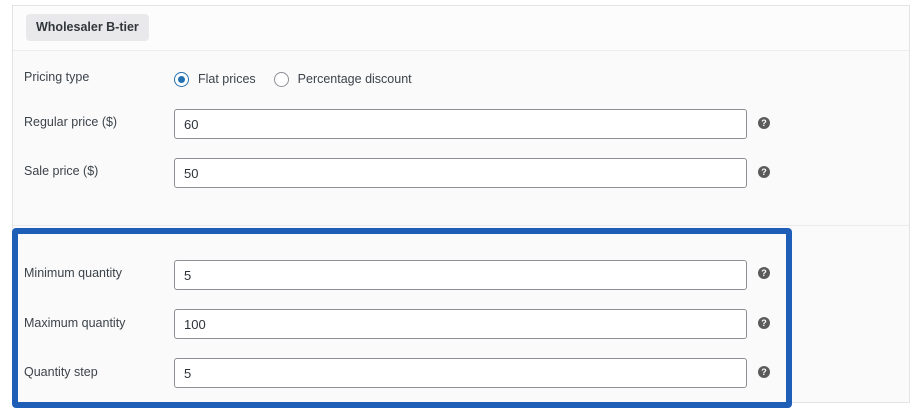  I want to click on regular-price-input, so click(460, 124).